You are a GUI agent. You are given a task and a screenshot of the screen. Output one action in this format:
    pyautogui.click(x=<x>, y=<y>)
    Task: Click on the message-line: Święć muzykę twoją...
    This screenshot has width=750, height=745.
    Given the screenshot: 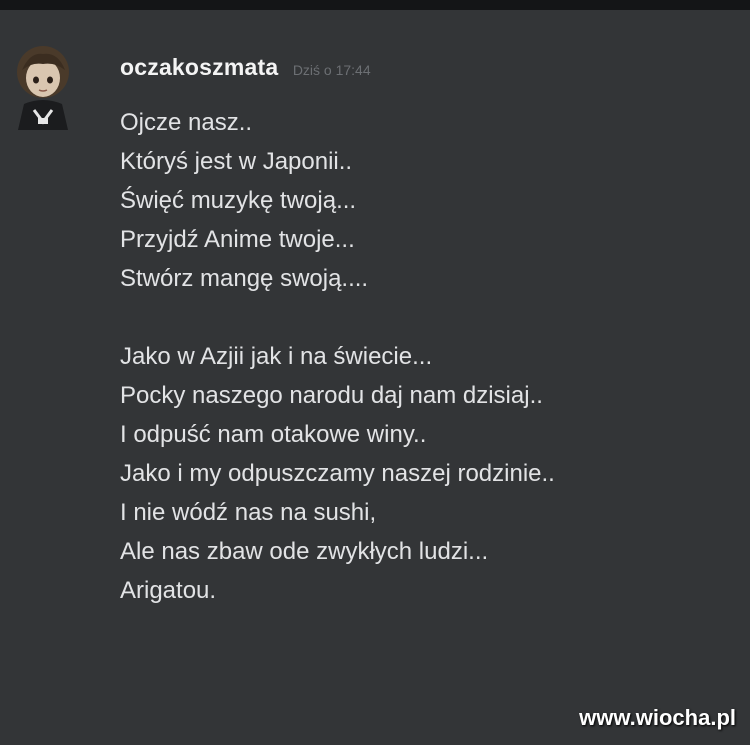 What is the action you would take?
    pyautogui.click(x=238, y=200)
    